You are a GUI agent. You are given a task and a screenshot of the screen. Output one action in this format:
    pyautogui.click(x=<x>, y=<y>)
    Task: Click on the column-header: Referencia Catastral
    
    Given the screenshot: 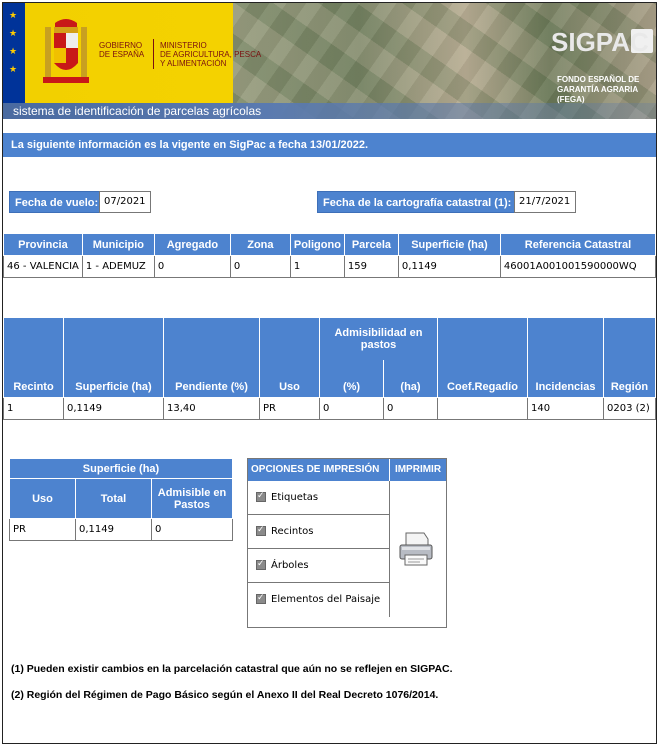 What is the action you would take?
    pyautogui.click(x=577, y=244)
    